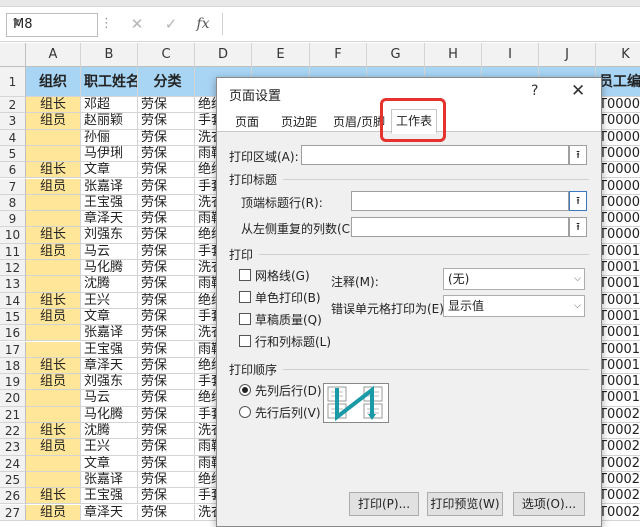 This screenshot has width=640, height=527. What do you see at coordinates (13, 235) in the screenshot?
I see `row-header: 10` at bounding box center [13, 235].